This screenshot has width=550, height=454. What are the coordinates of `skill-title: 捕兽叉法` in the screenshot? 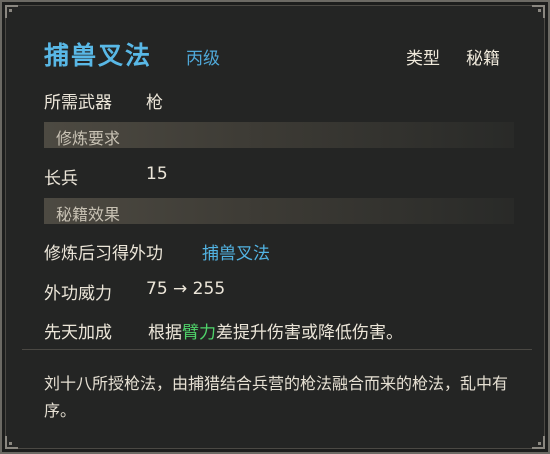 It's located at (98, 55).